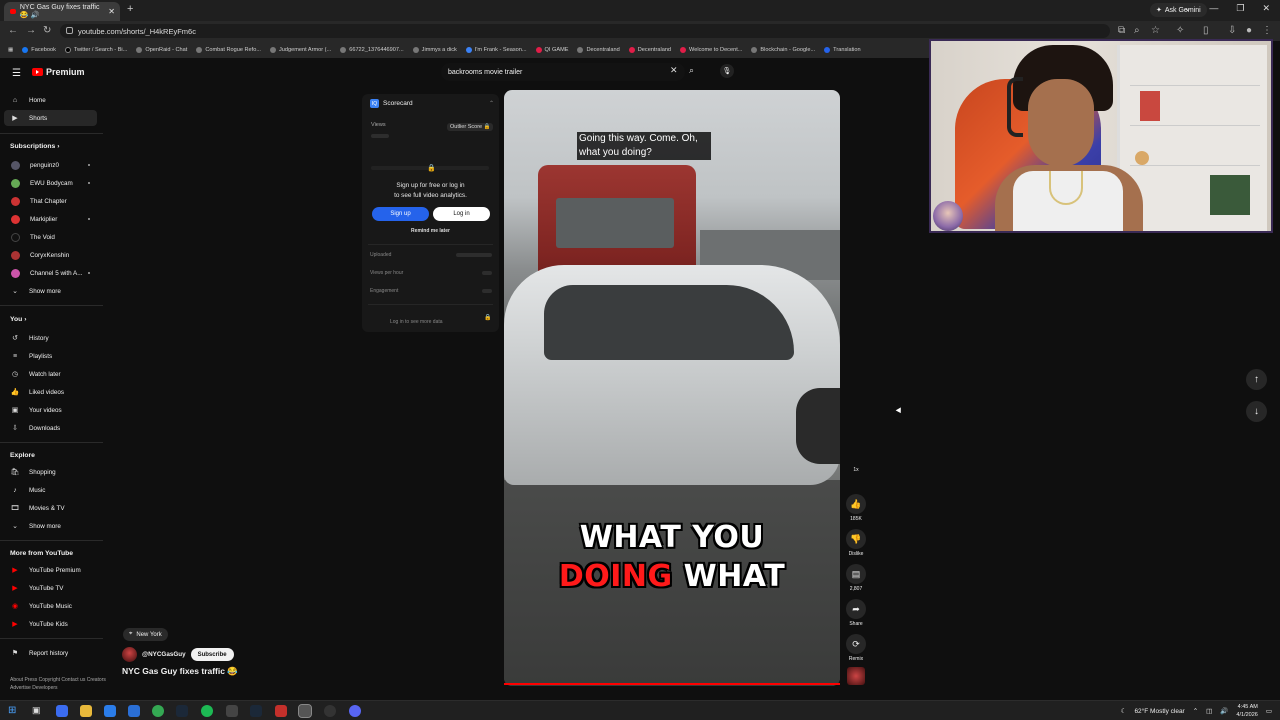 The image size is (1280, 720). Describe the element at coordinates (1159, 711) in the screenshot. I see `weather-text: 62°F Mostly clear` at that location.